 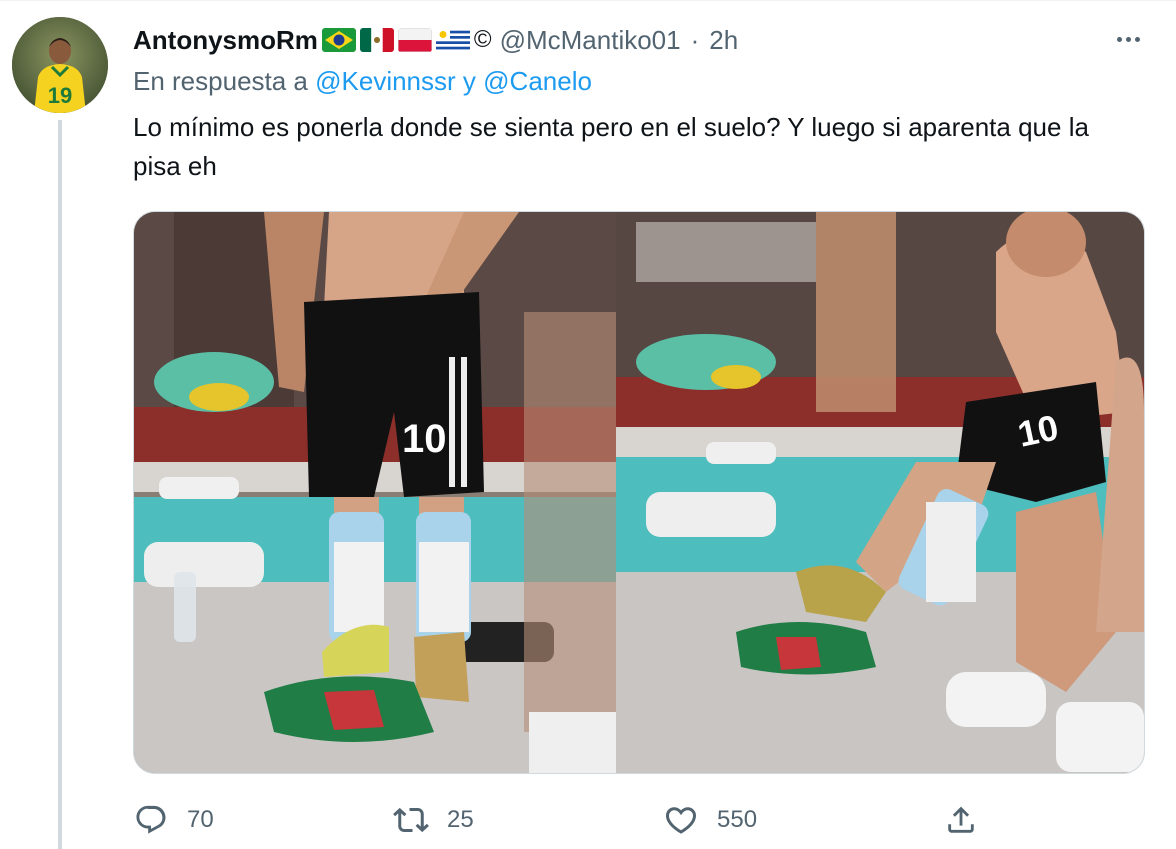 What do you see at coordinates (537, 81) in the screenshot?
I see `mention-canelo: @Canelo` at bounding box center [537, 81].